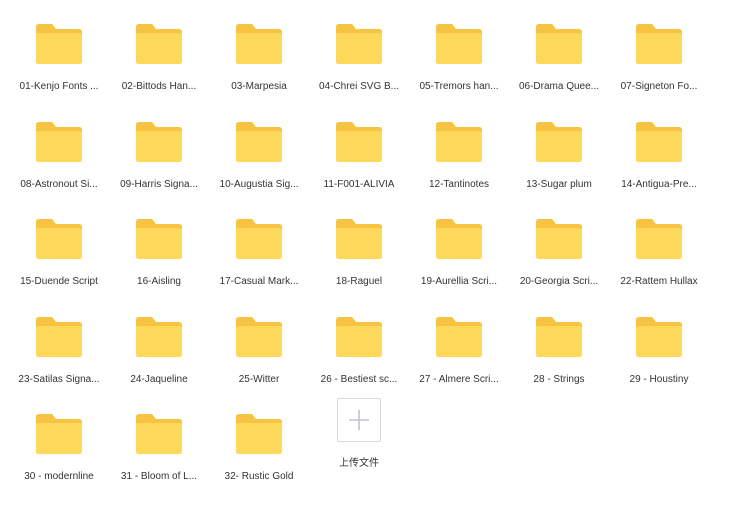  What do you see at coordinates (159, 262) in the screenshot?
I see `folder-item: 16-Aisling` at bounding box center [159, 262].